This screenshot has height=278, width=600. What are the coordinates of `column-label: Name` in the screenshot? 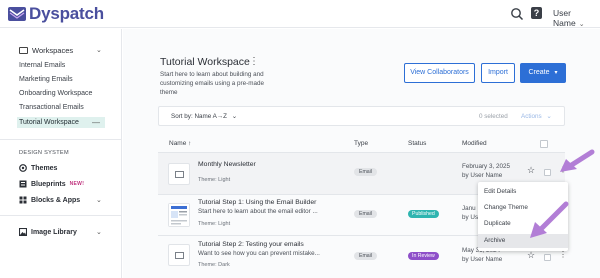 It's located at (178, 143).